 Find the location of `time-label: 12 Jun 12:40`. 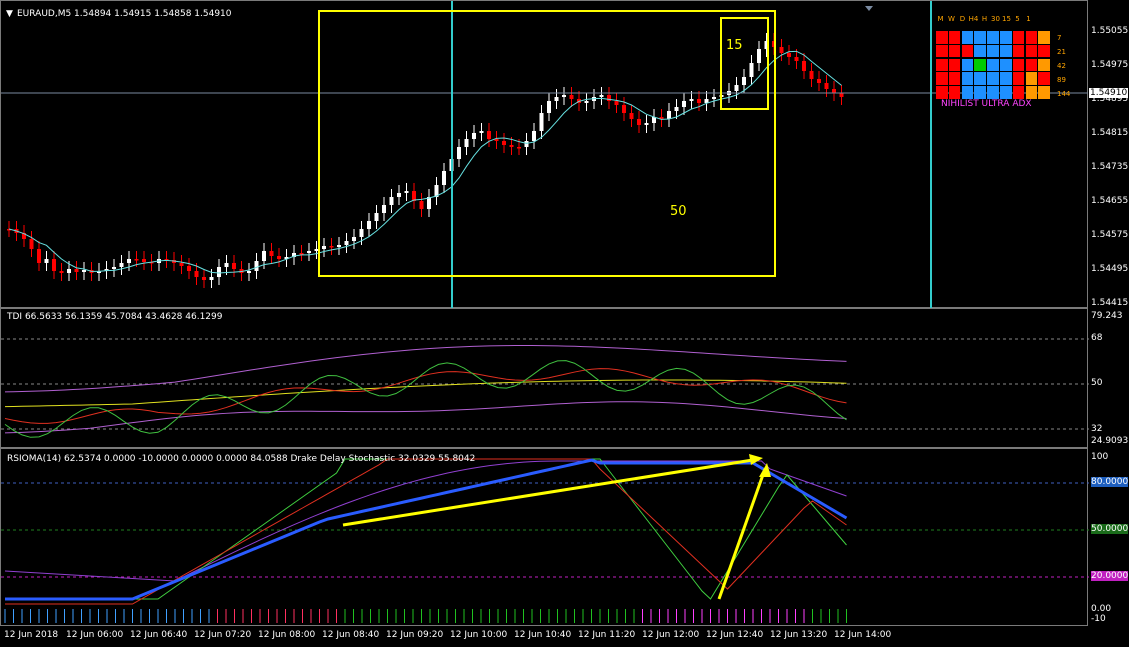

time-label: 12 Jun 12:40 is located at coordinates (735, 635).